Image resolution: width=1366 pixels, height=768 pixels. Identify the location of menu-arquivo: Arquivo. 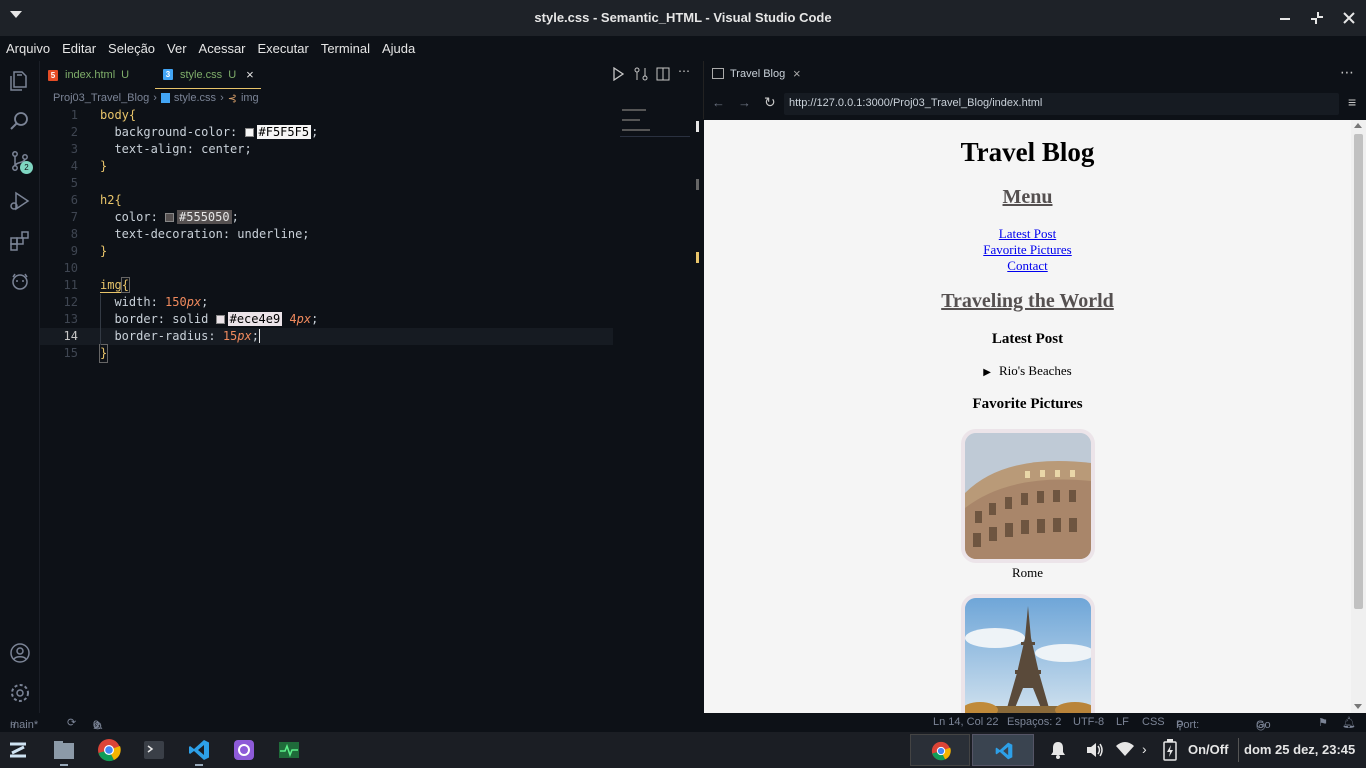
(28, 48).